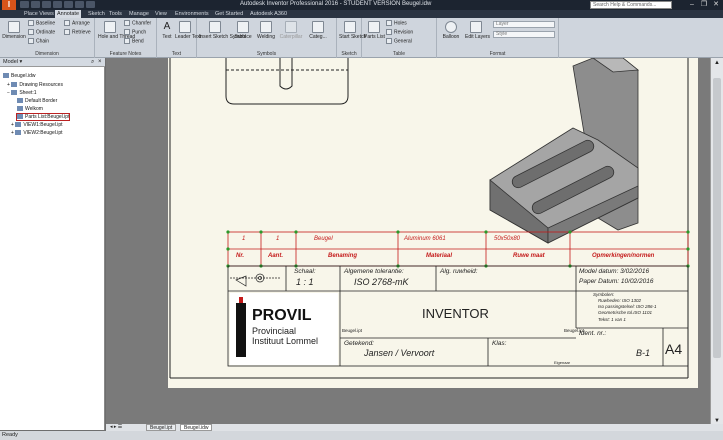 The image size is (723, 440). Describe the element at coordinates (41, 23) in the screenshot. I see `baseline-button: Baseline` at that location.